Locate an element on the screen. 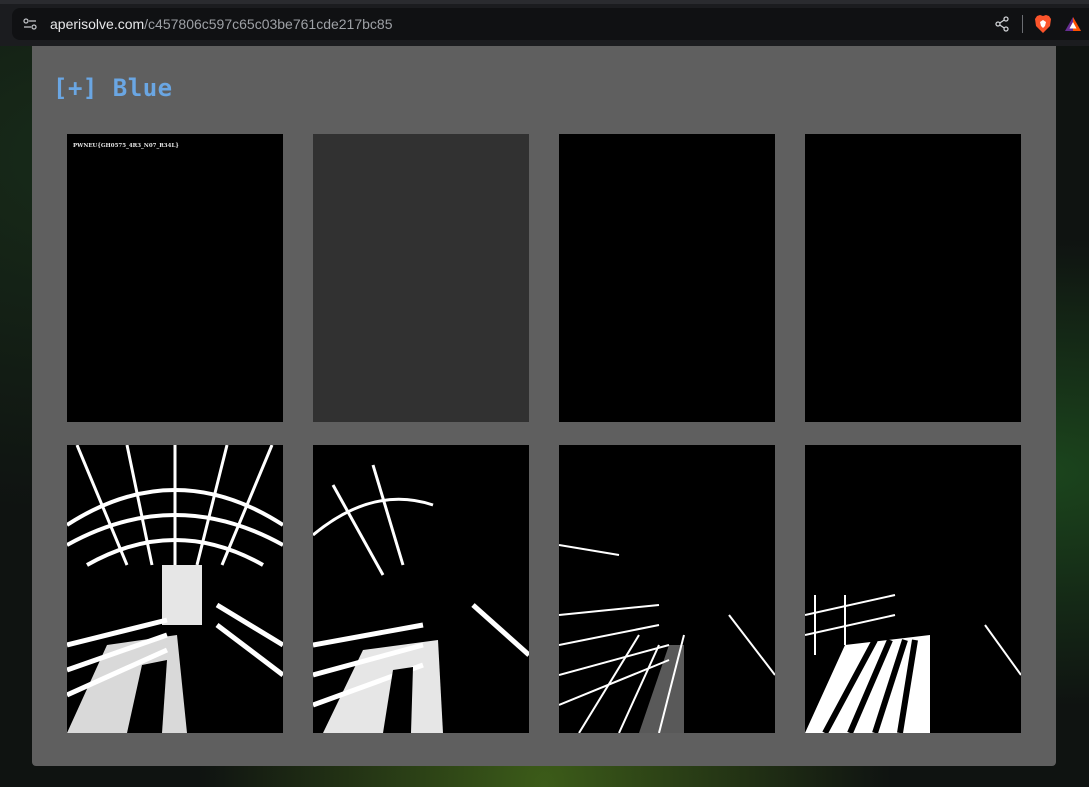 This screenshot has height=787, width=1089. site-settings-icon is located at coordinates (30, 24).